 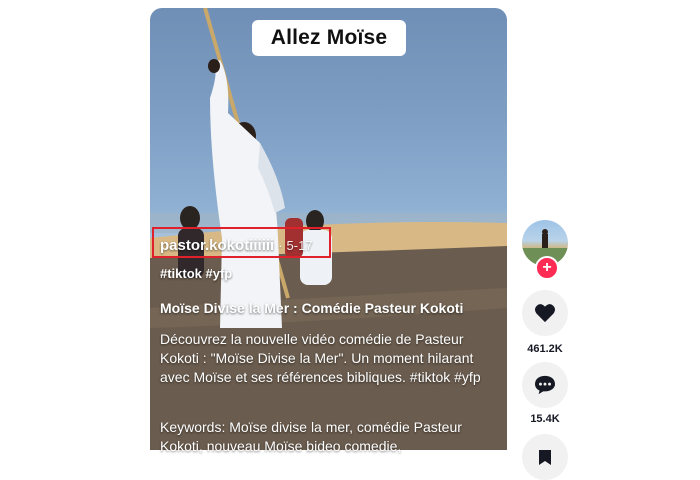 I want to click on comment-button, so click(x=545, y=385).